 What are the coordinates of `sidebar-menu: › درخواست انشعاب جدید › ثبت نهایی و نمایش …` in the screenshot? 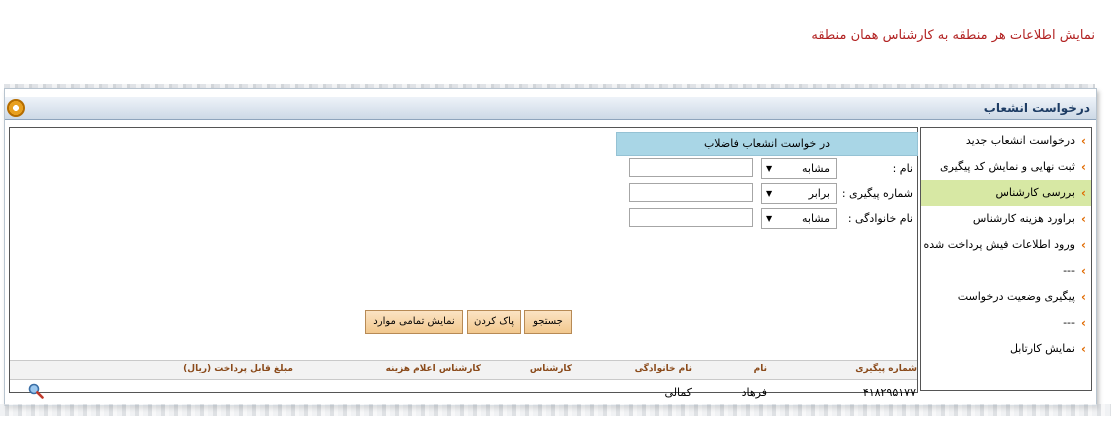 It's located at (1006, 259).